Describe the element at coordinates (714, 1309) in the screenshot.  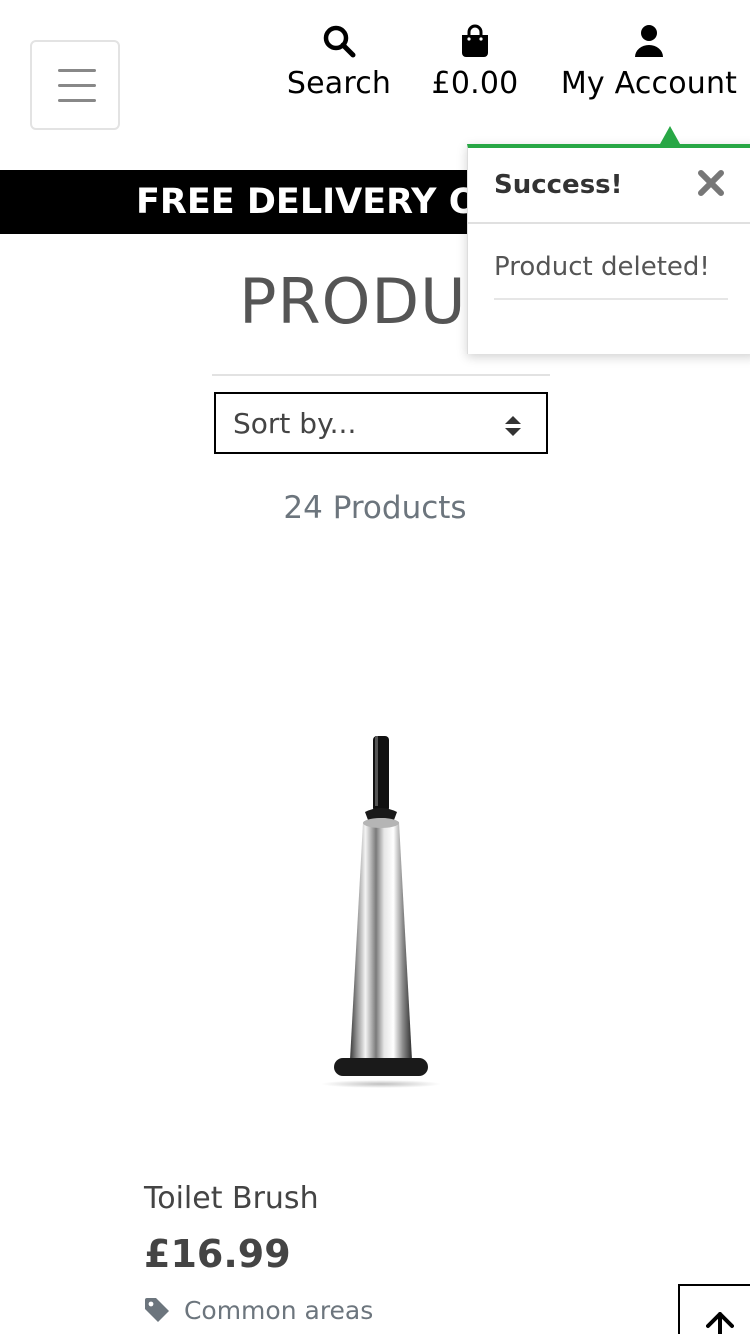
I see `back-to-top-button` at that location.